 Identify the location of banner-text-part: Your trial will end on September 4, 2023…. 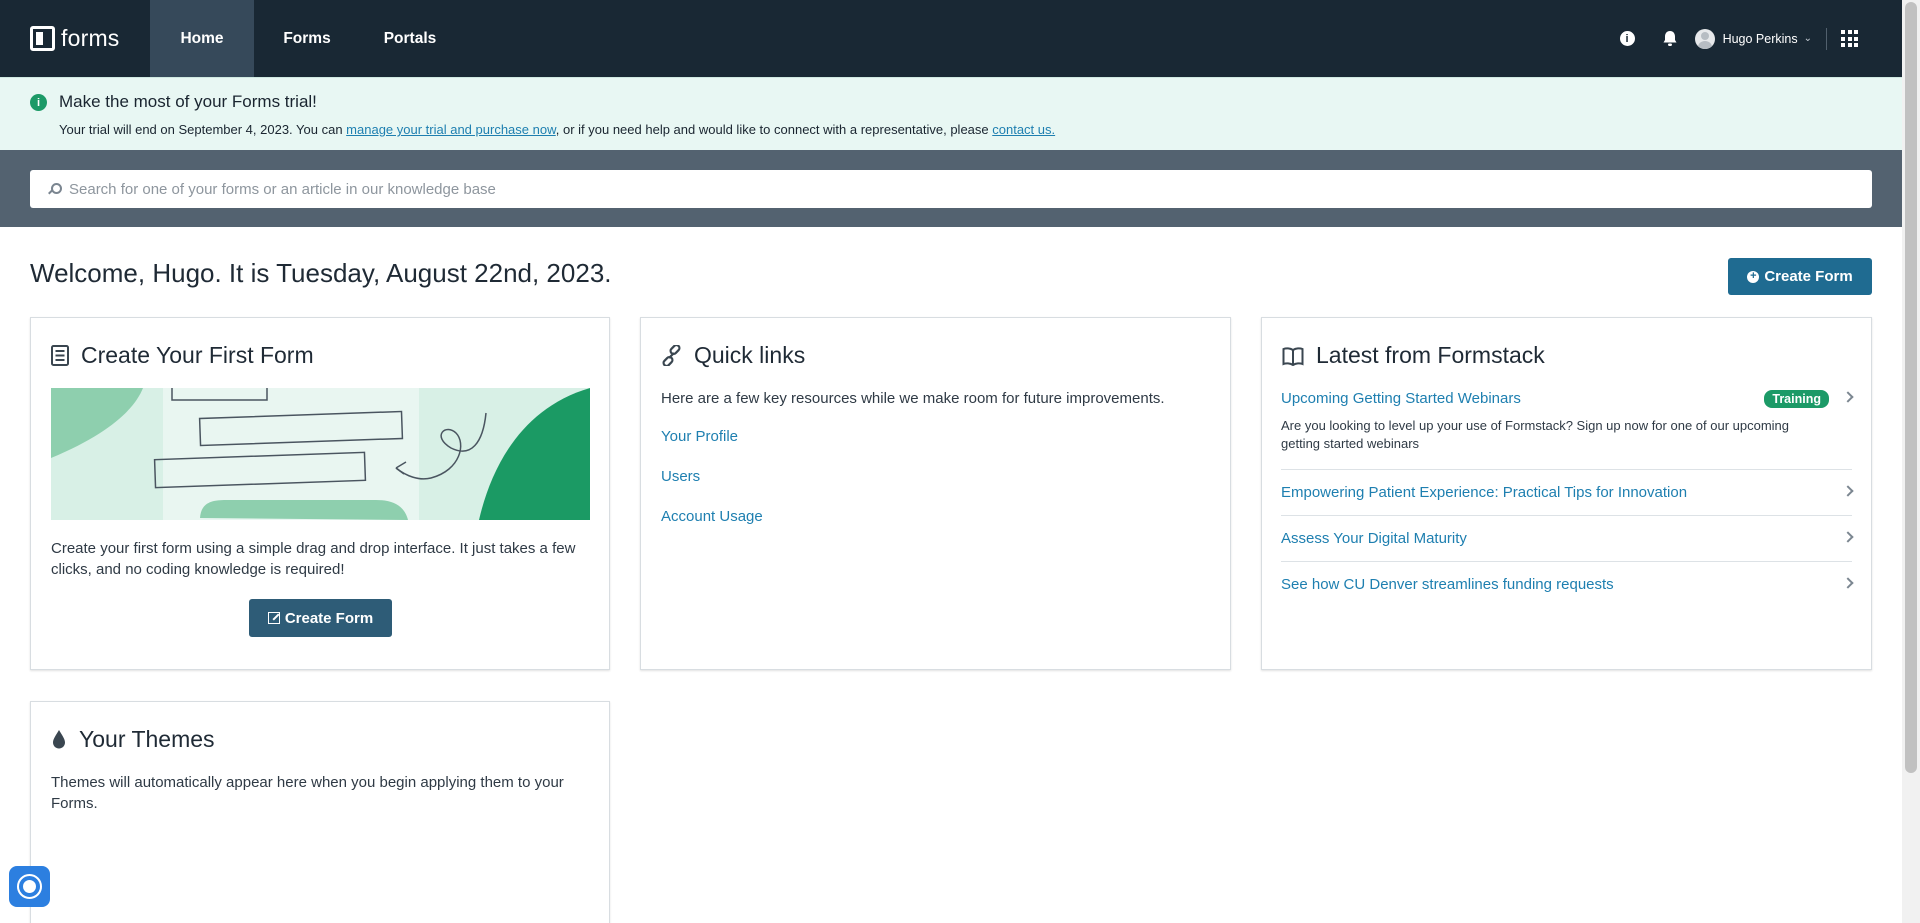
(203, 129).